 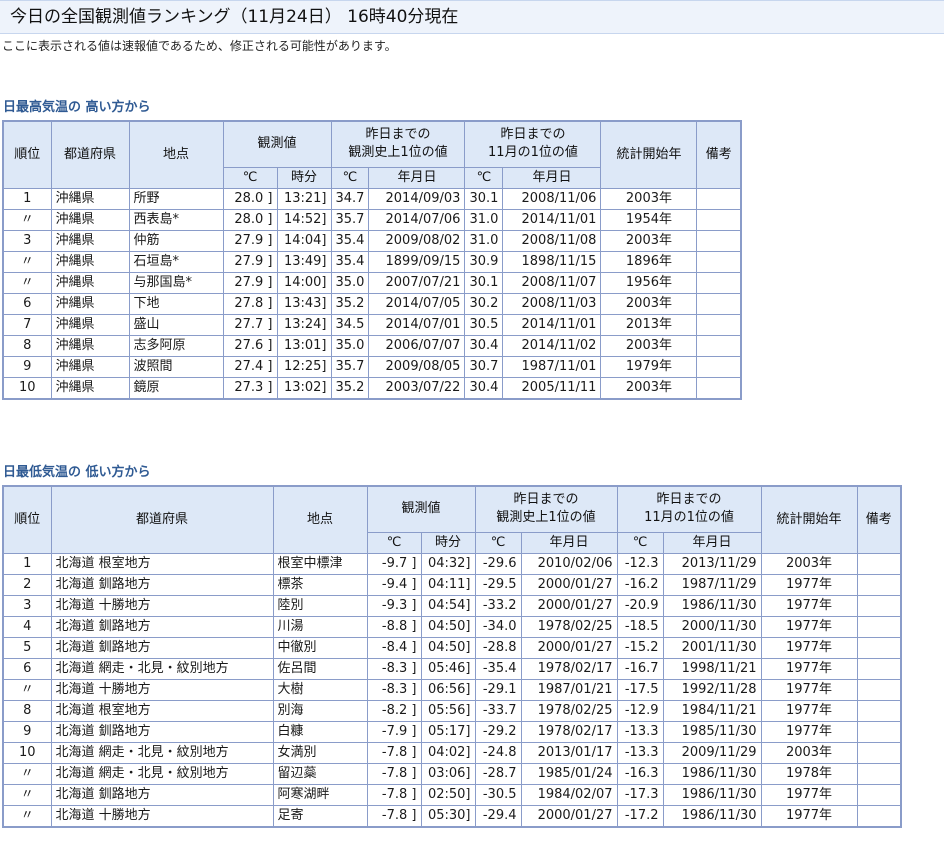 What do you see at coordinates (640, 668) in the screenshot?
I see `month-value-cell: -16.7` at bounding box center [640, 668].